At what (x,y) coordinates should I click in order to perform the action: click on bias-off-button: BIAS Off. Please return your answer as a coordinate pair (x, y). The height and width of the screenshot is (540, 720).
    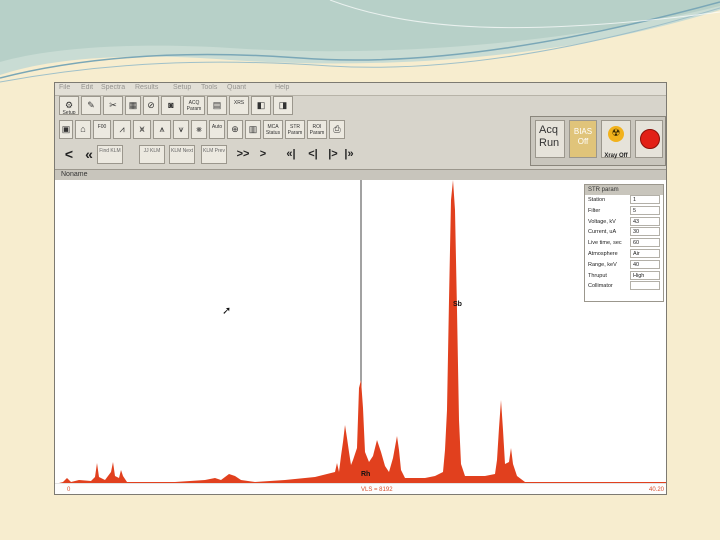
    Looking at the image, I should click on (583, 139).